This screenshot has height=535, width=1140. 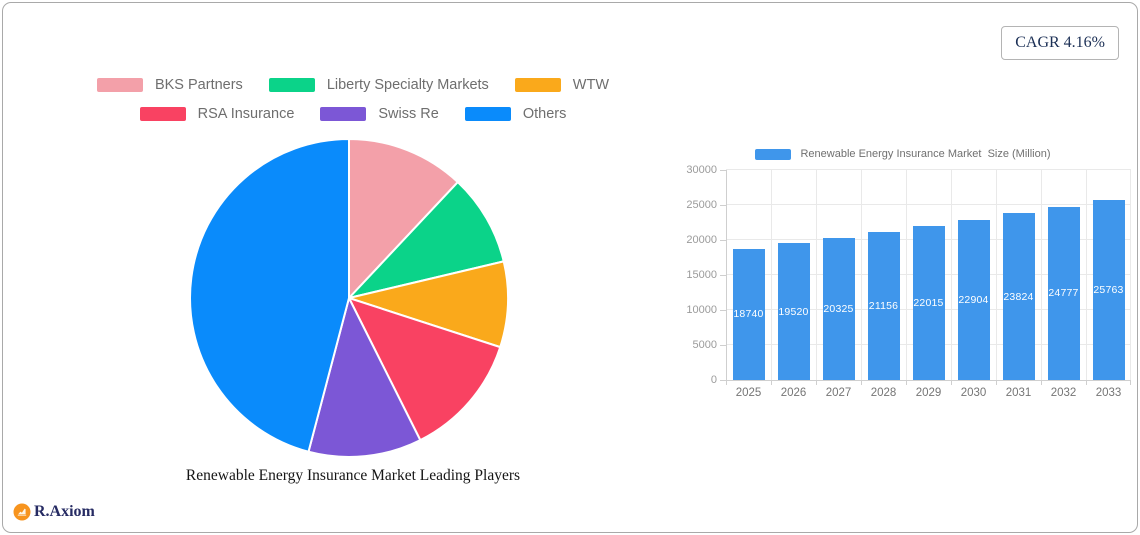 I want to click on pie-legend-item: Swiss Re, so click(x=379, y=114).